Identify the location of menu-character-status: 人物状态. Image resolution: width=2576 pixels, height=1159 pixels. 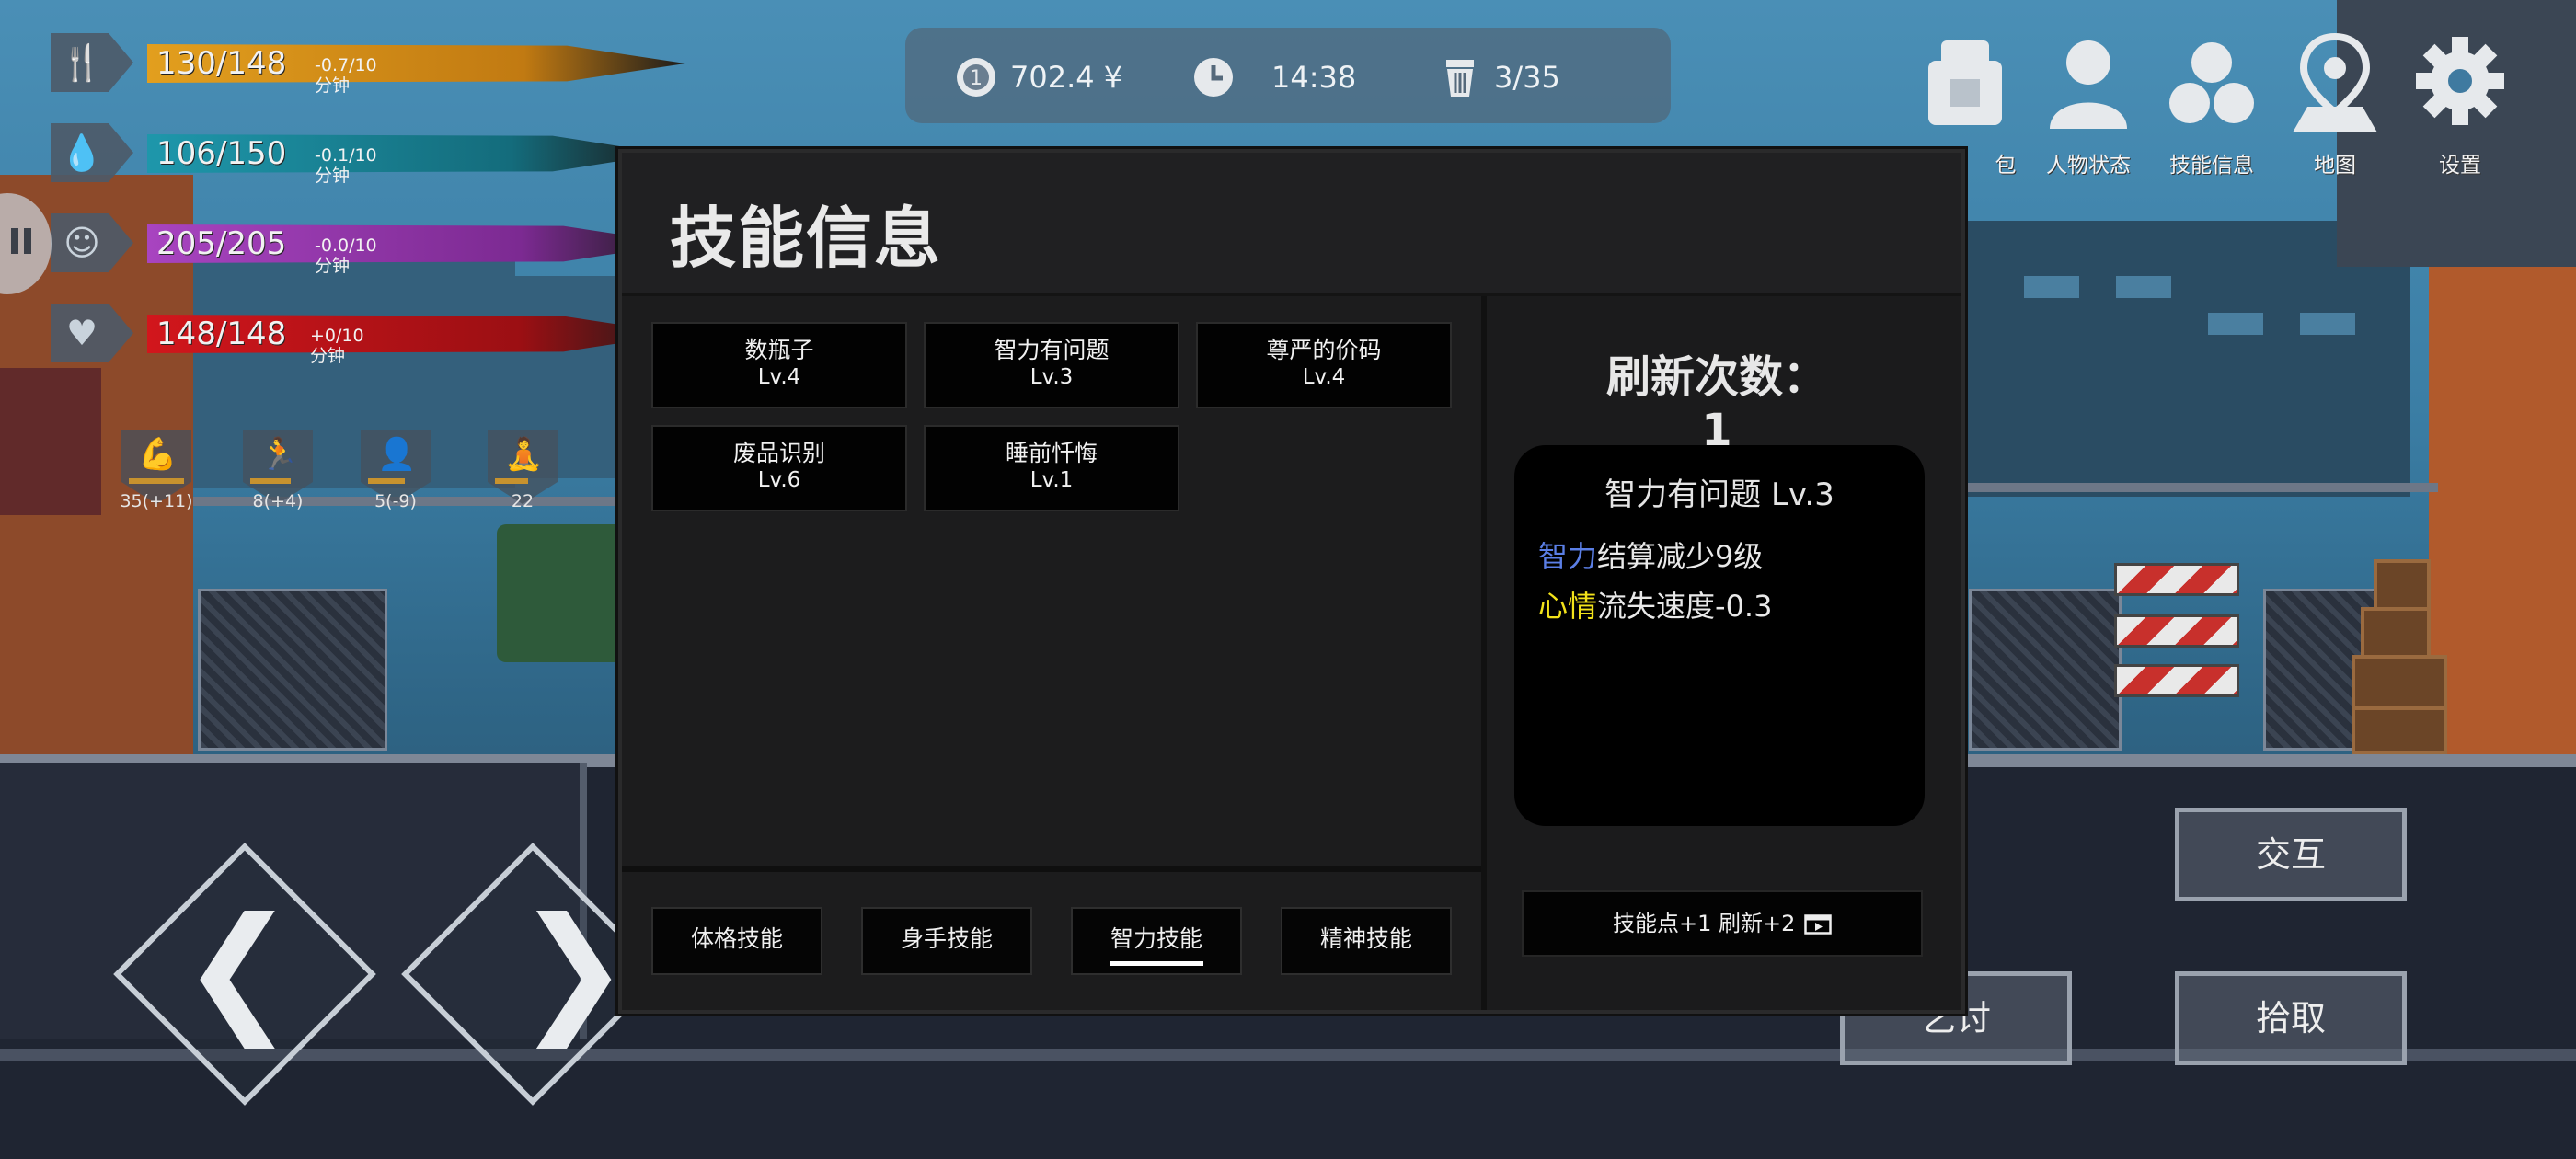
(2088, 106).